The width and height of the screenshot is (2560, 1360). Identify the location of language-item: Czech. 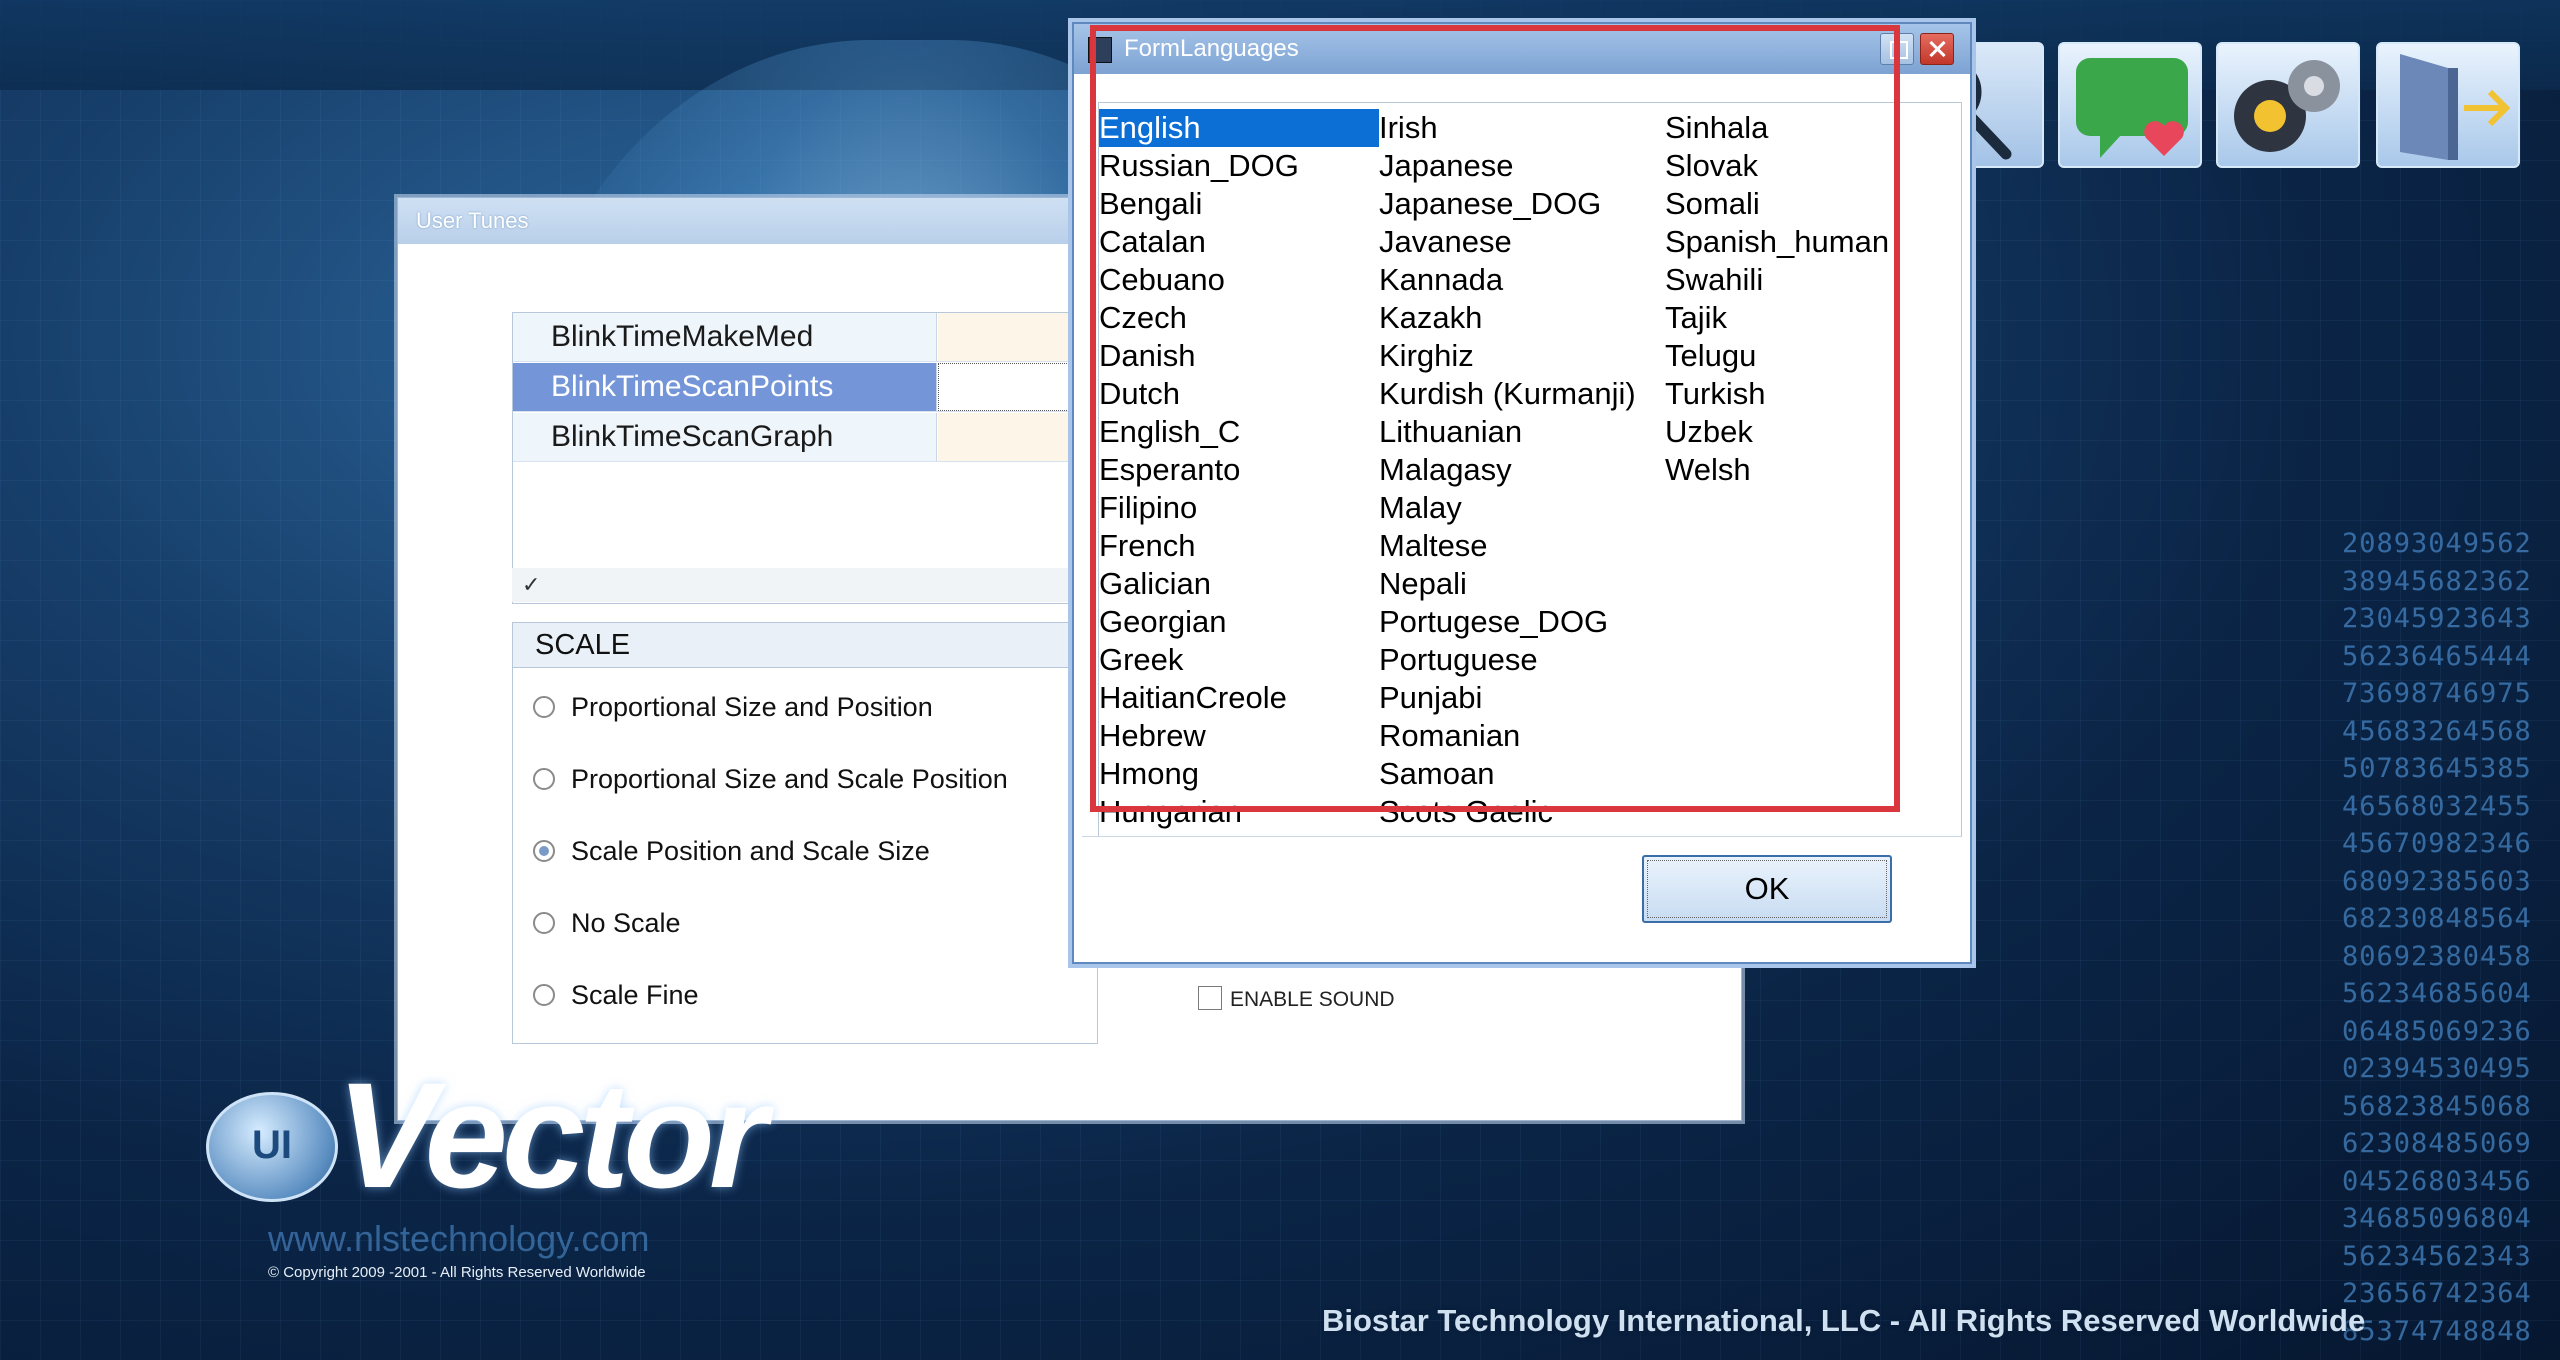
(1239, 318).